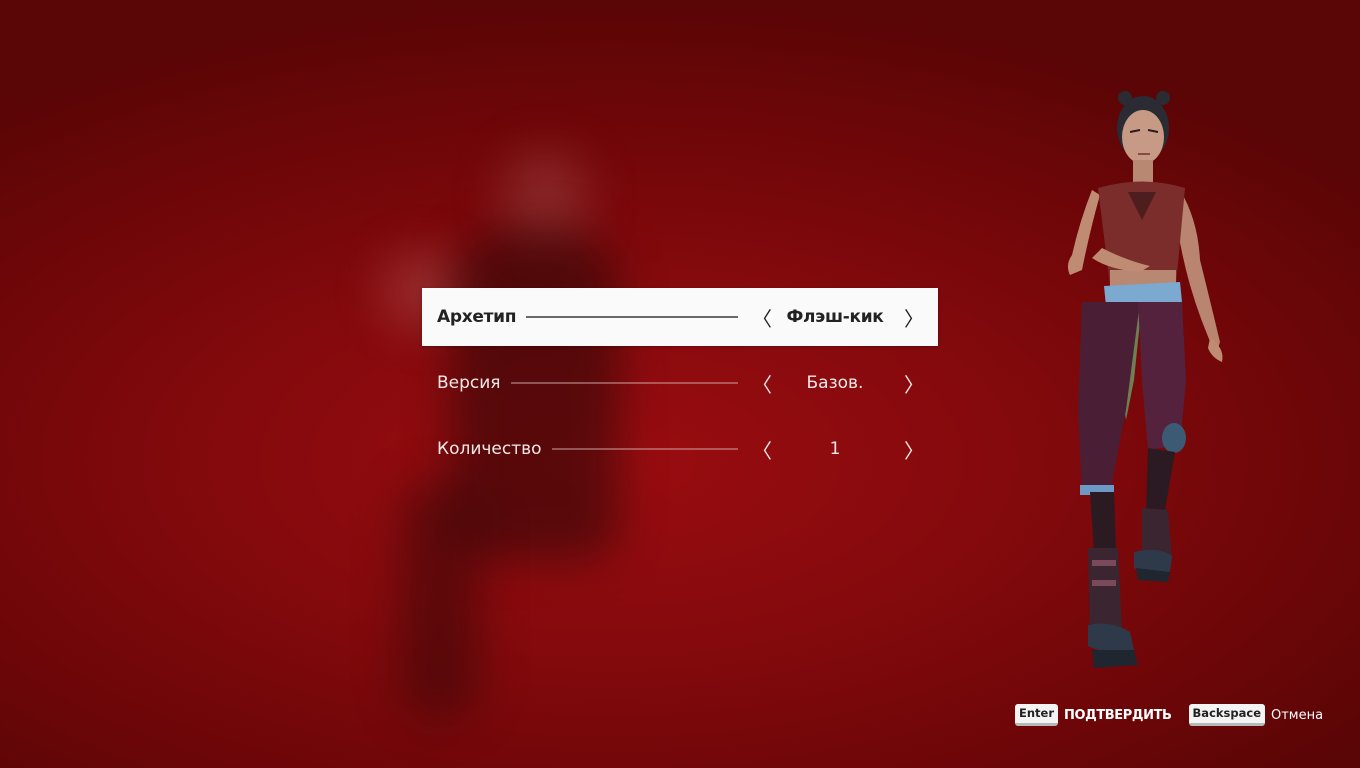 Image resolution: width=1360 pixels, height=768 pixels. I want to click on option-row-quantity: Количество 〈 1 〉, so click(680, 449).